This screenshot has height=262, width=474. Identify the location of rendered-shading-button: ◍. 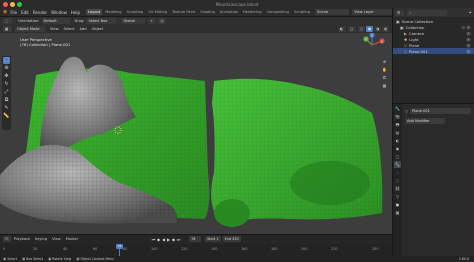
(385, 29).